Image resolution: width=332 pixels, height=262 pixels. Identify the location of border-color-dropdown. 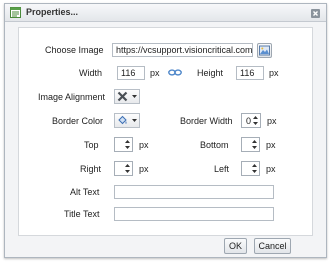
(127, 120).